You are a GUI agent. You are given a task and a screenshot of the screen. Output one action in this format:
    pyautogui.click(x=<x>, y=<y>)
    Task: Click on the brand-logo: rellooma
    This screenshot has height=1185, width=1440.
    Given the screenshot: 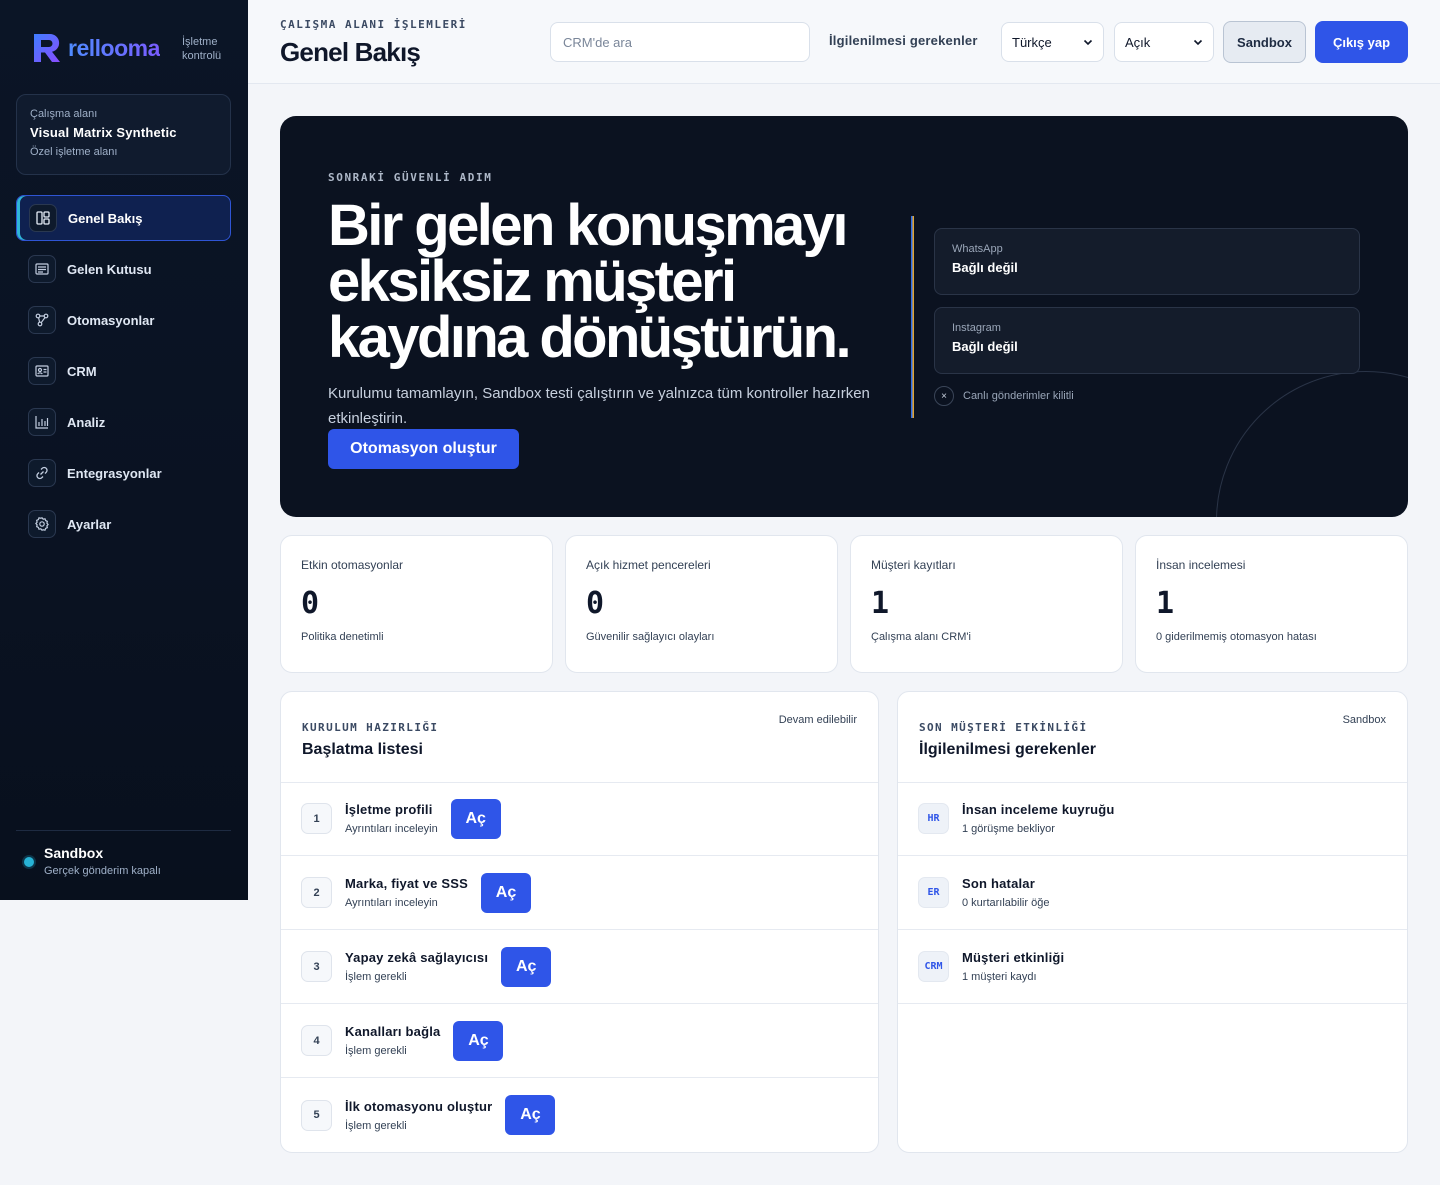 What is the action you would take?
    pyautogui.click(x=95, y=48)
    